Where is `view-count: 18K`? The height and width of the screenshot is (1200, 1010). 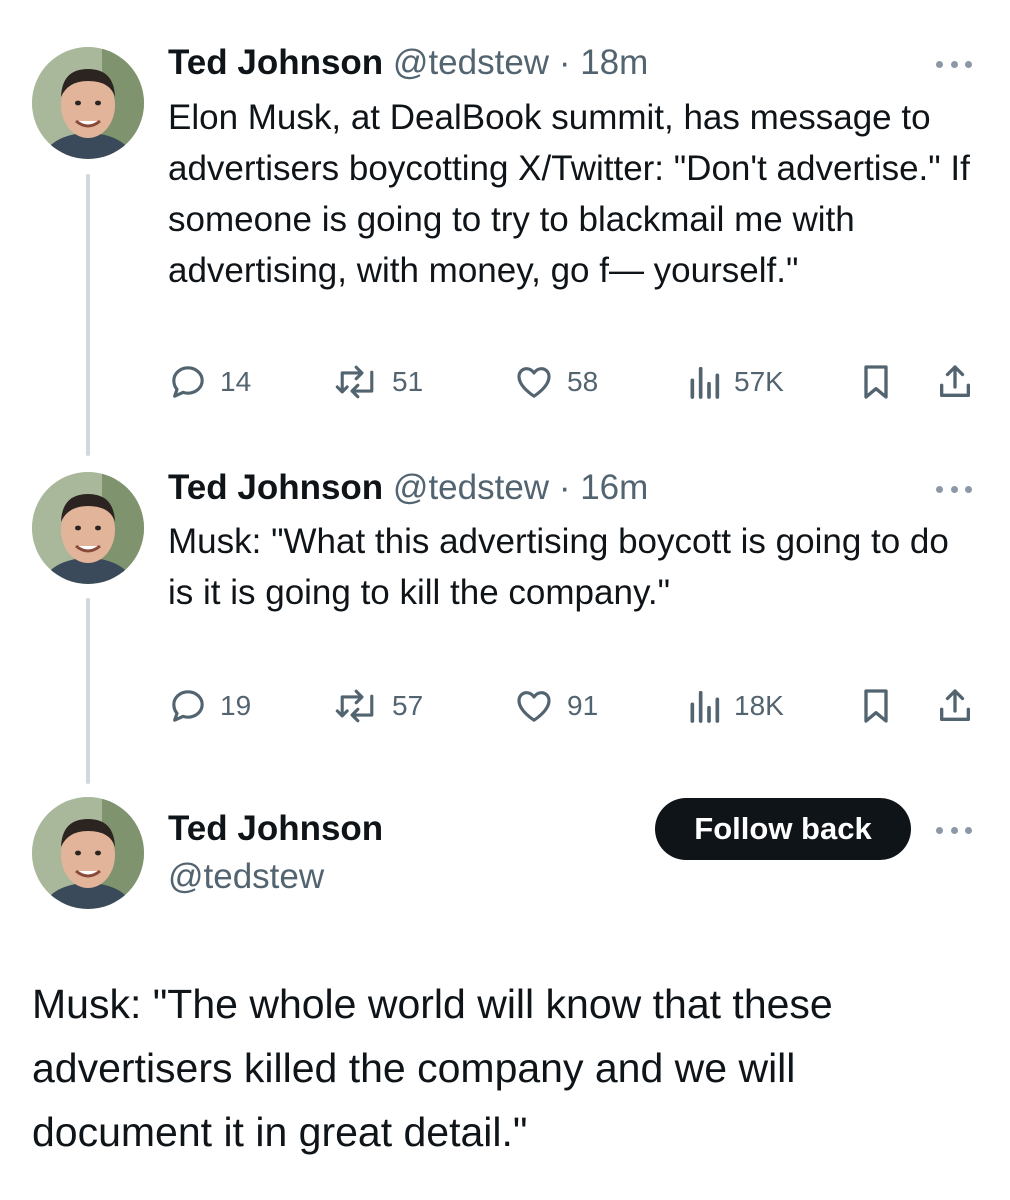 view-count: 18K is located at coordinates (759, 705).